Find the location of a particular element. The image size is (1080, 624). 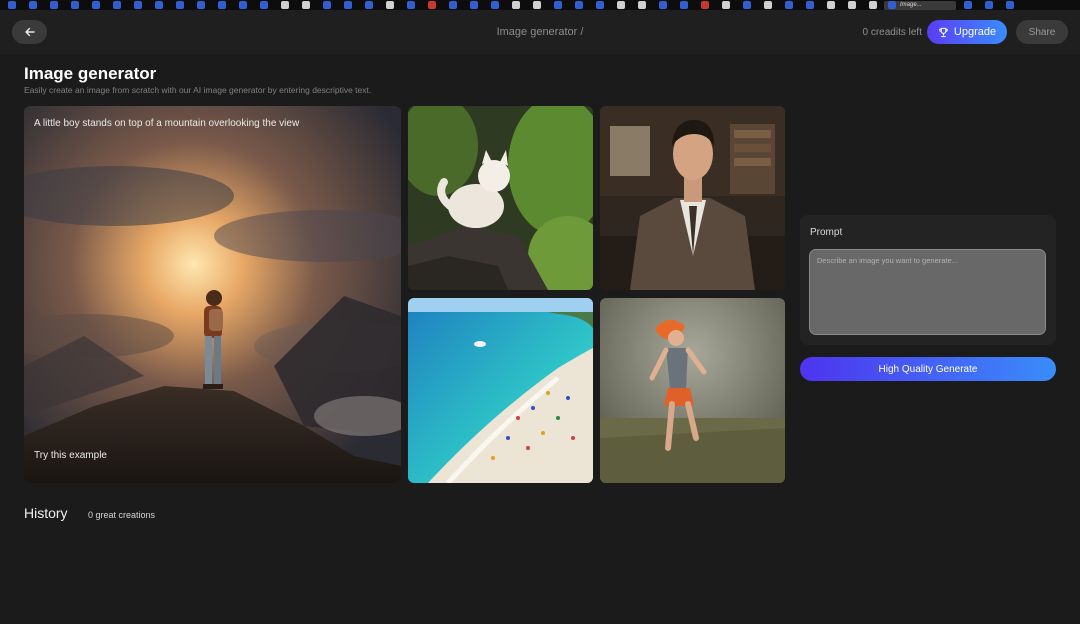

cat-illustration is located at coordinates (500, 198).